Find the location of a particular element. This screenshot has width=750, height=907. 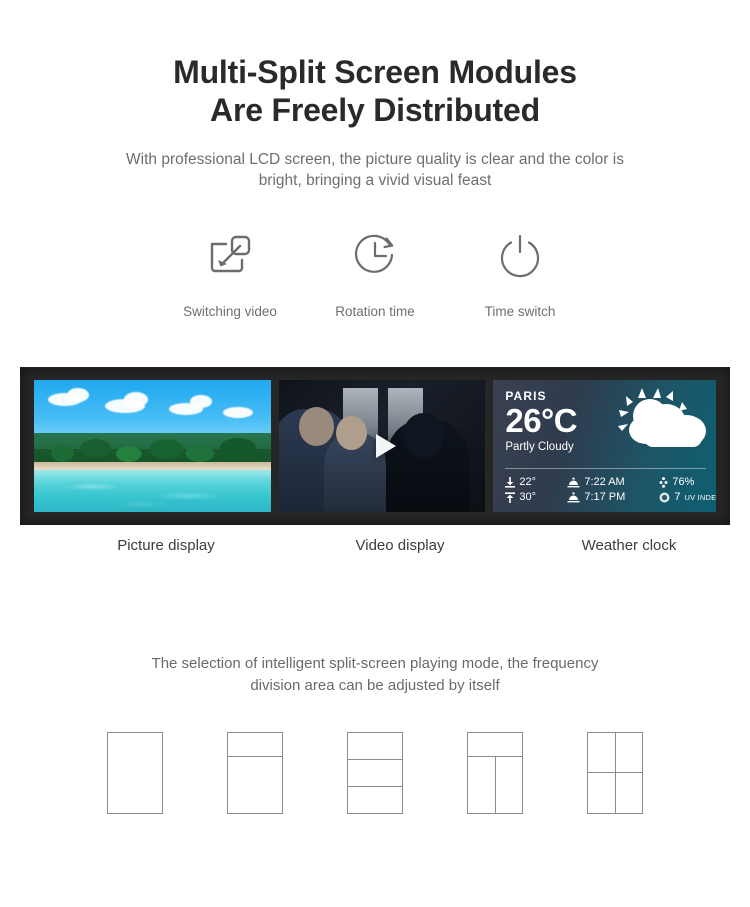

feature-time-switch: Time switch is located at coordinates (520, 272).